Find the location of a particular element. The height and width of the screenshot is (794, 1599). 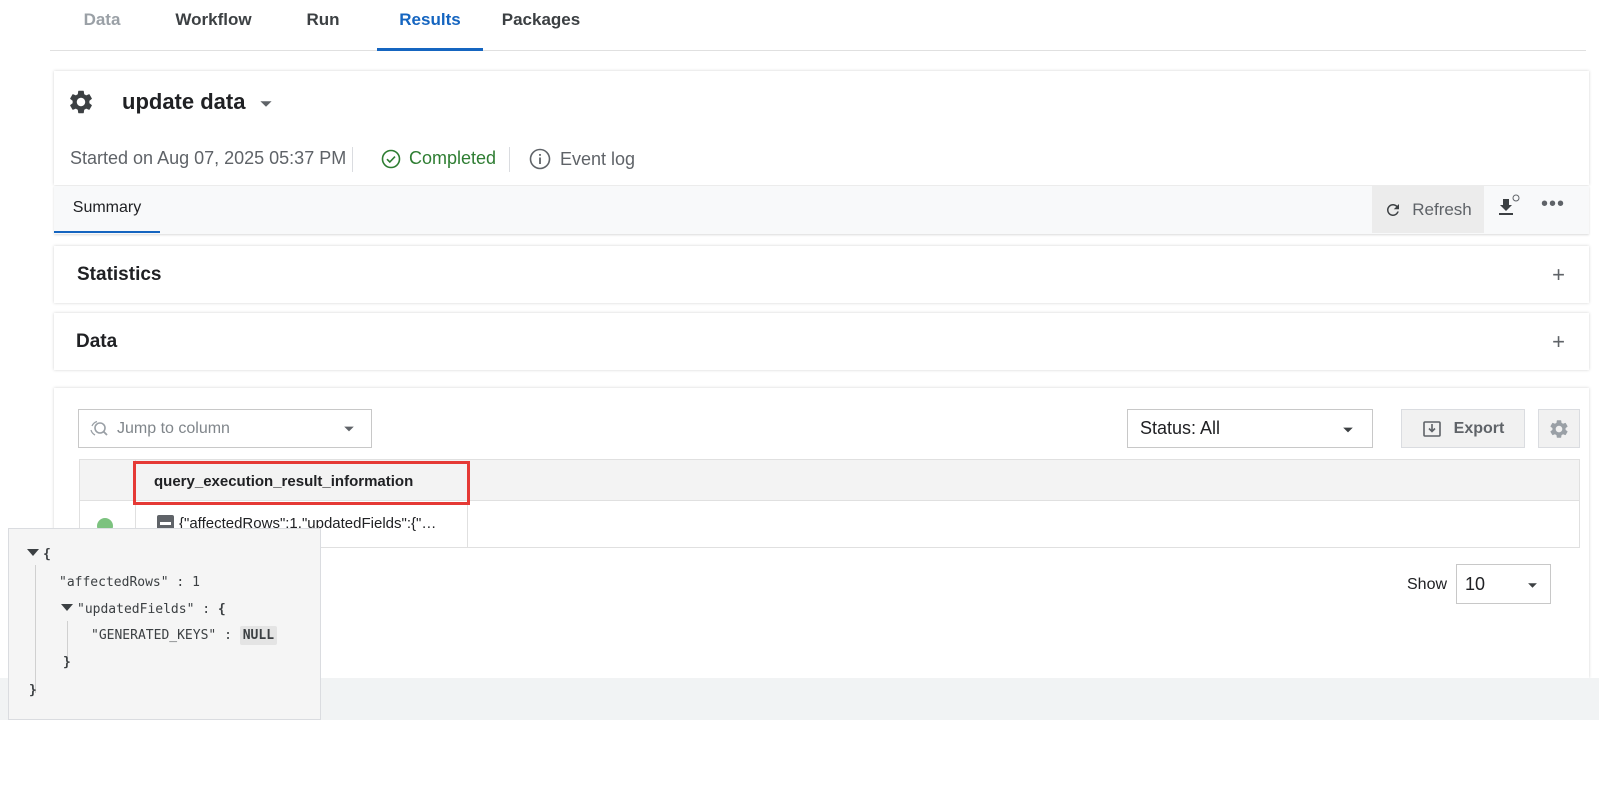

event-log-label: Event log is located at coordinates (598, 158).